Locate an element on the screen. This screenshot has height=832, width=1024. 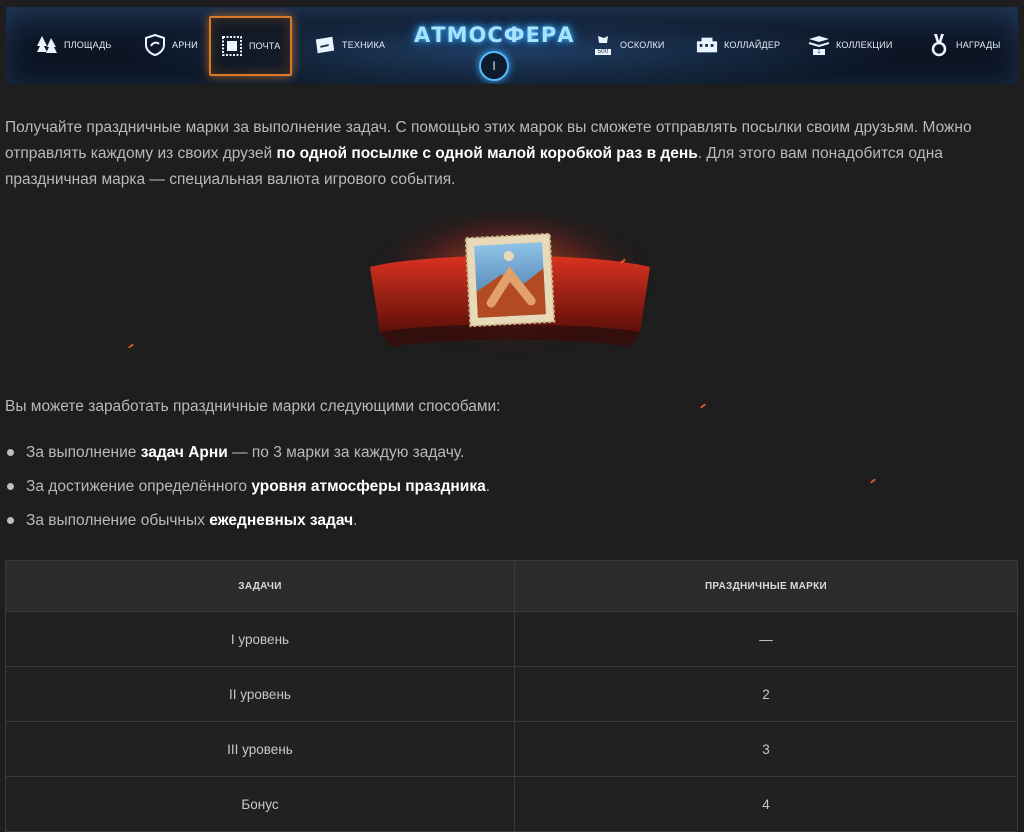
nav-item-label: Коллекции is located at coordinates (864, 45).